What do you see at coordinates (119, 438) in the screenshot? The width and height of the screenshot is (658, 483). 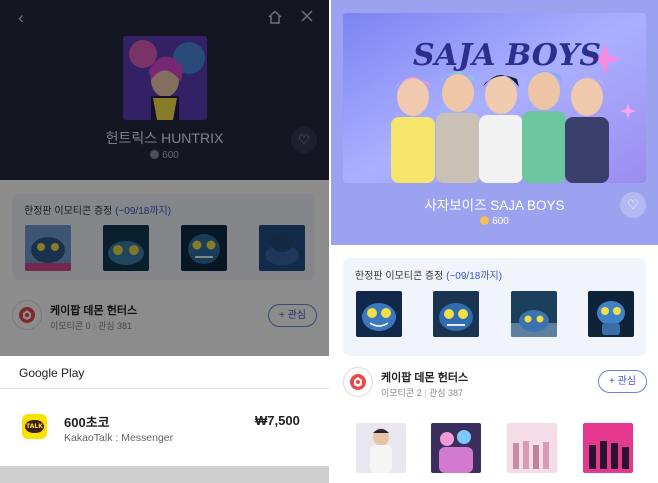 I see `purchase-app-name: KakaoTalk : Messenger` at bounding box center [119, 438].